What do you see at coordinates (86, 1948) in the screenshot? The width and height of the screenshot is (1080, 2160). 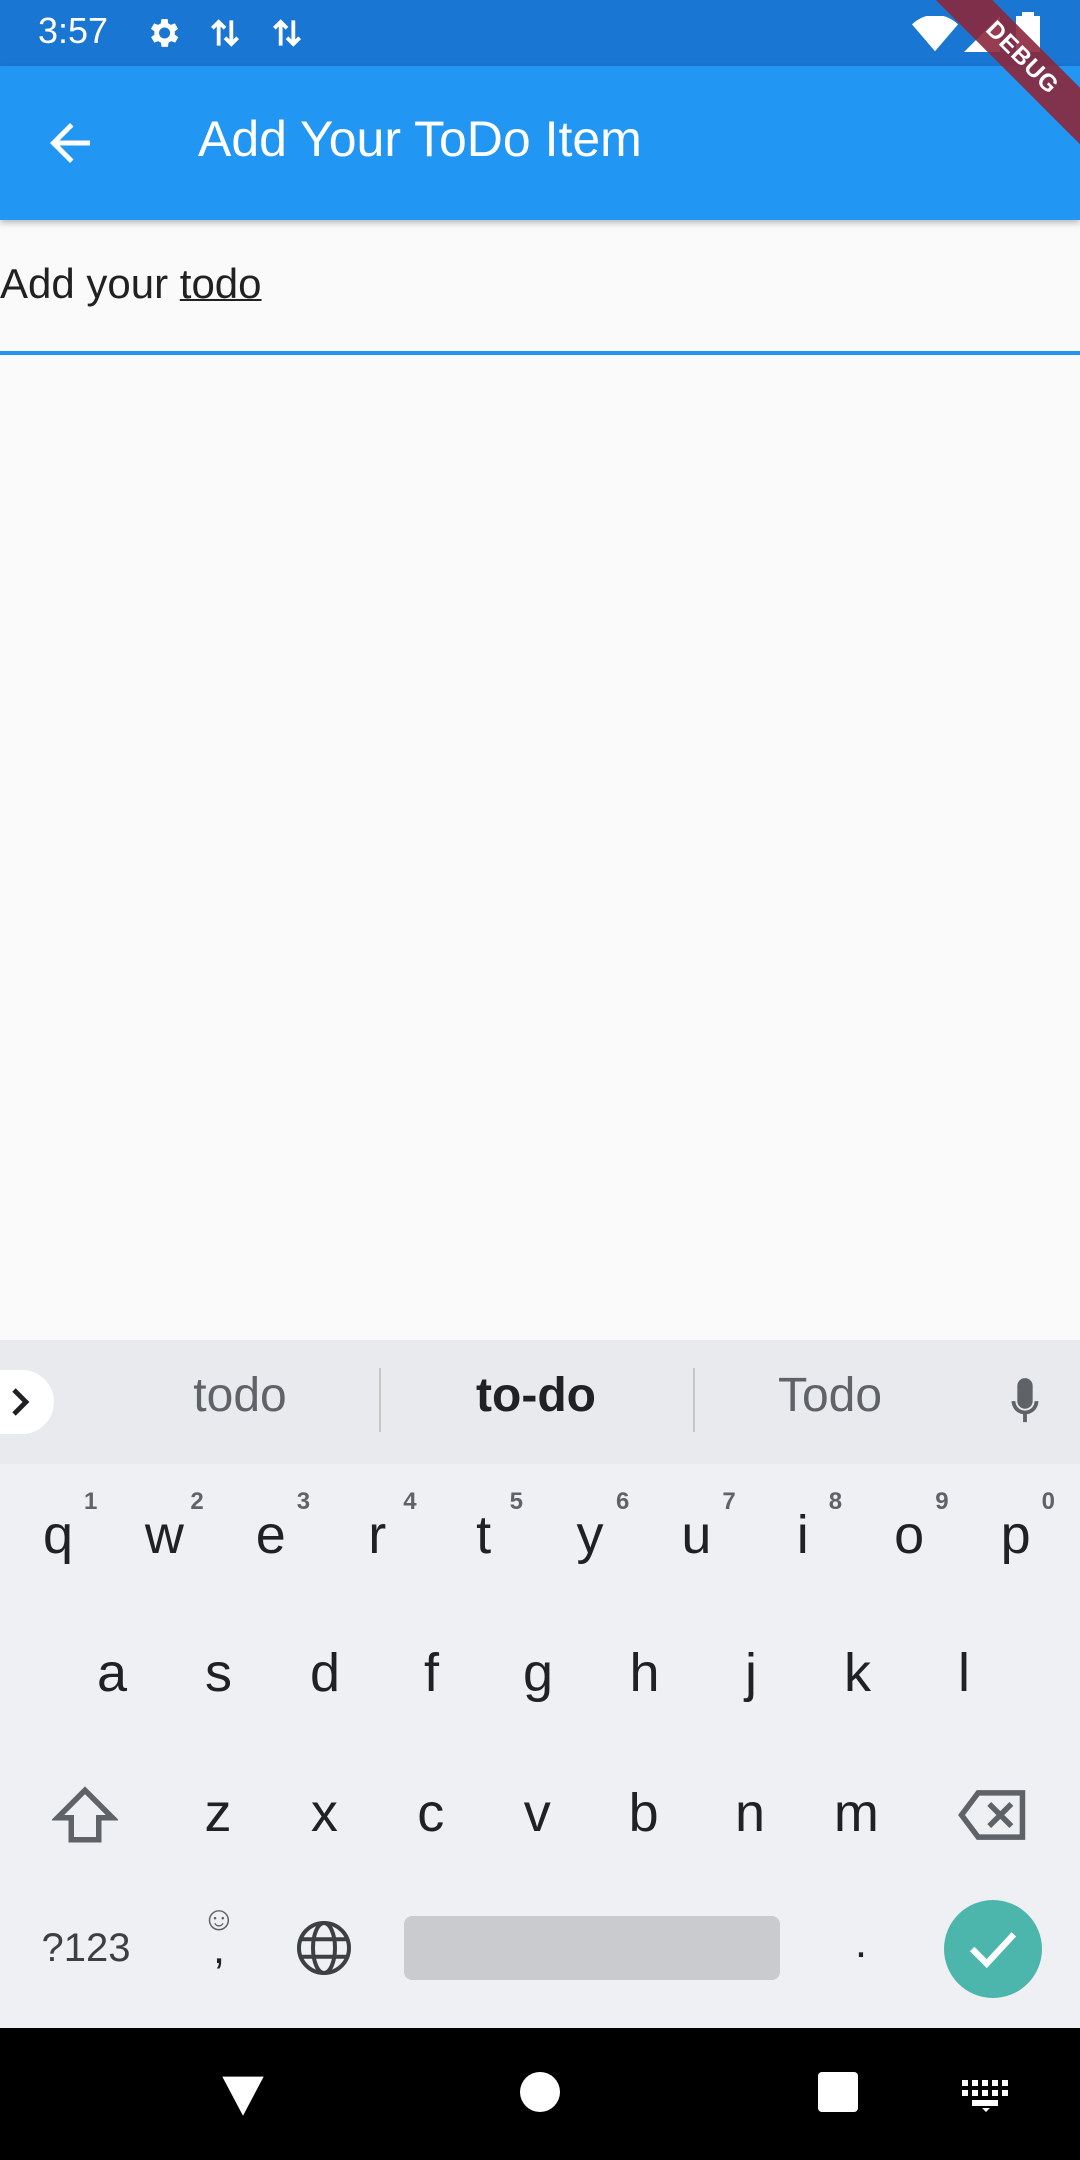 I see `symbols-key: ?123` at bounding box center [86, 1948].